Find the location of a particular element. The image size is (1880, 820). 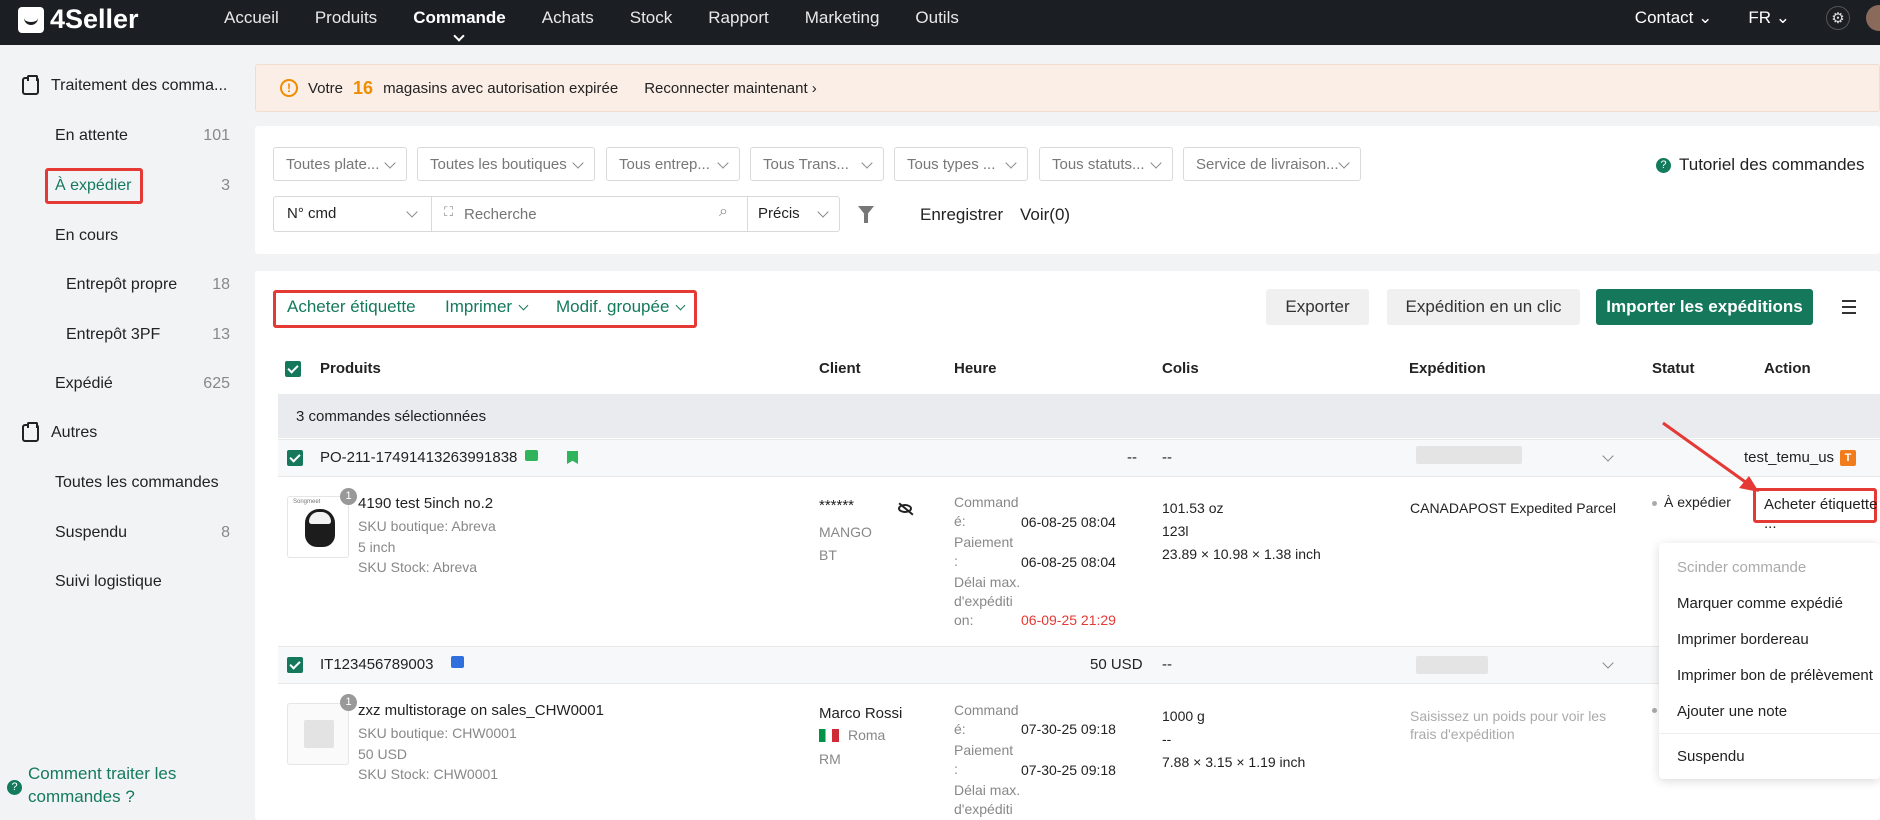

nav-accueil: Accueil is located at coordinates (251, 18).